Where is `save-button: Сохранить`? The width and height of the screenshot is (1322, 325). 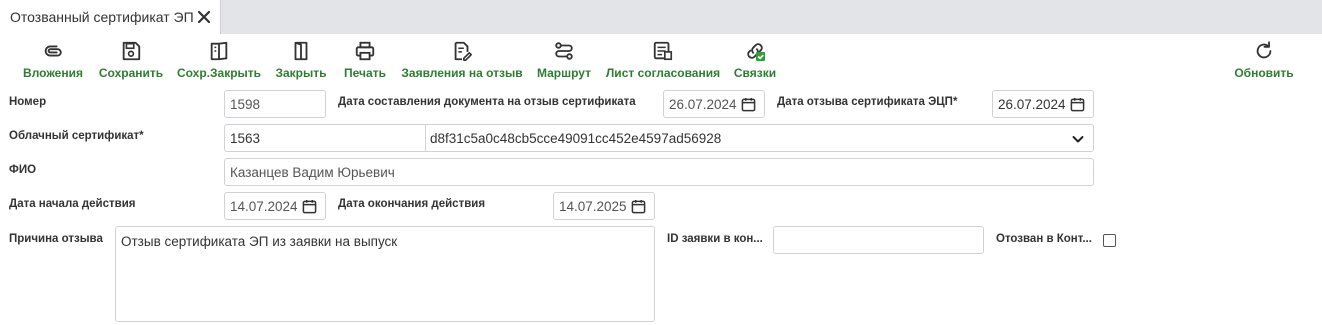
save-button: Сохранить is located at coordinates (131, 62).